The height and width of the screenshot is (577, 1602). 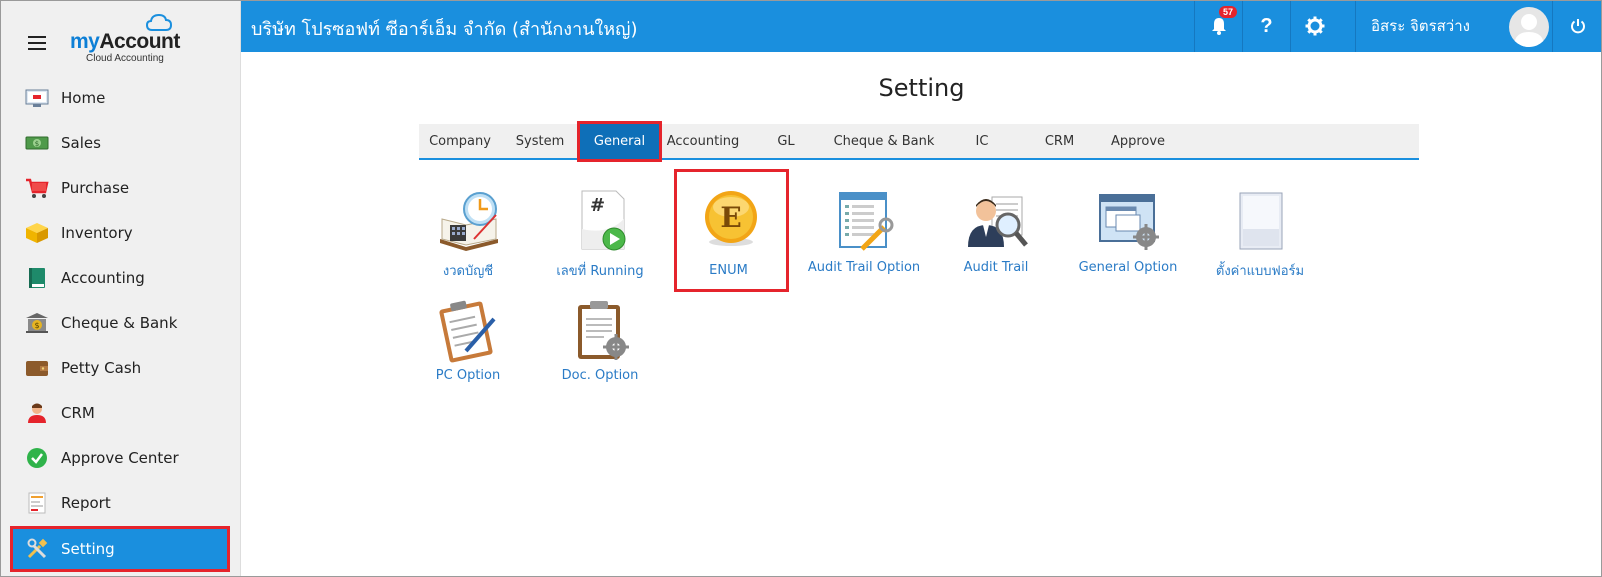 I want to click on sidebar-item-label: CRM, so click(x=78, y=412).